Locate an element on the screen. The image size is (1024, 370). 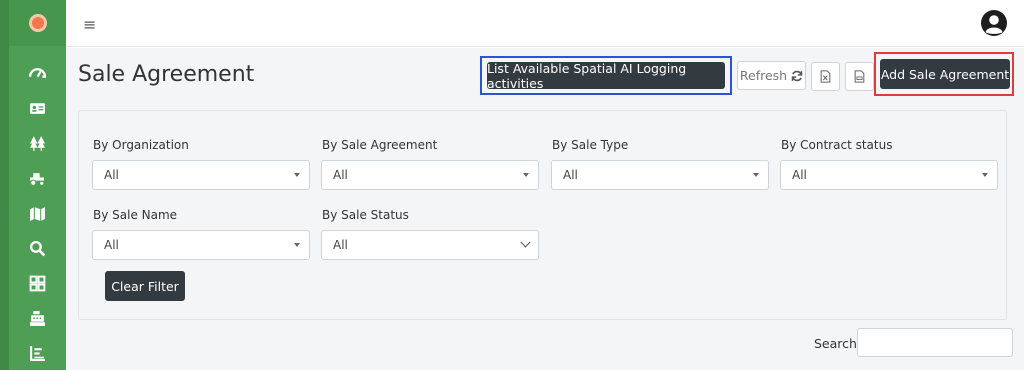
refresh-icon is located at coordinates (797, 75).